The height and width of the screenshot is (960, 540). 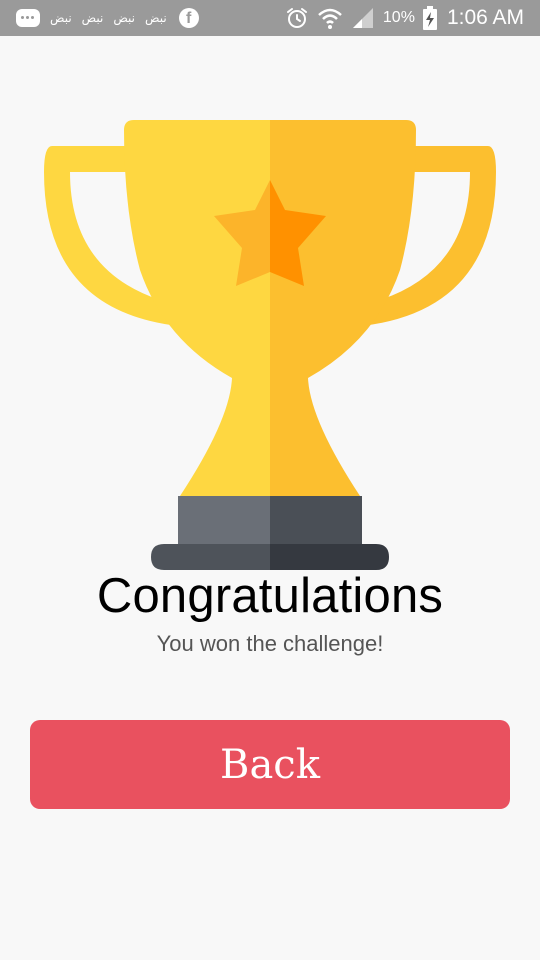 I want to click on status-bar: نبض نبض نبض نبض f 10% 1:06 AM, so click(x=270, y=18).